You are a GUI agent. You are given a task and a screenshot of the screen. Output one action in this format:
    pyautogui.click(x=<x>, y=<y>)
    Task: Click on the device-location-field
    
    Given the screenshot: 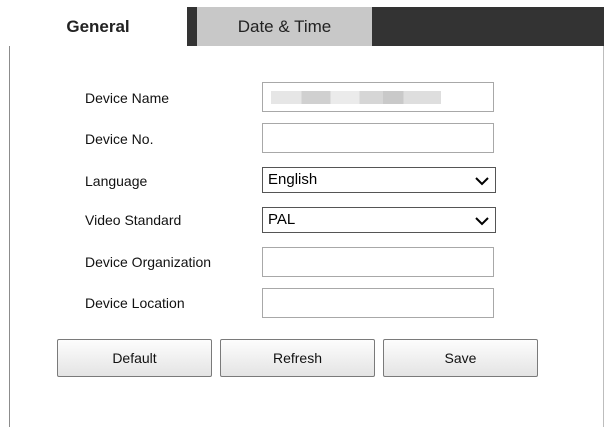 What is the action you would take?
    pyautogui.click(x=378, y=303)
    